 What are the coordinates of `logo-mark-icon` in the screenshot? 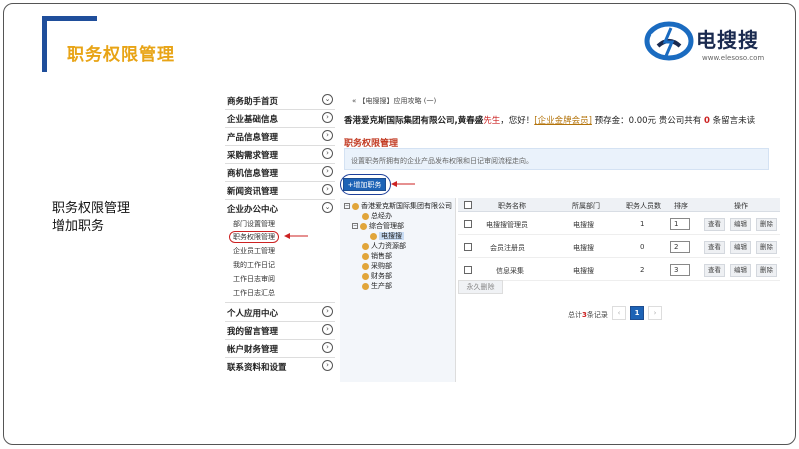 It's located at (669, 41).